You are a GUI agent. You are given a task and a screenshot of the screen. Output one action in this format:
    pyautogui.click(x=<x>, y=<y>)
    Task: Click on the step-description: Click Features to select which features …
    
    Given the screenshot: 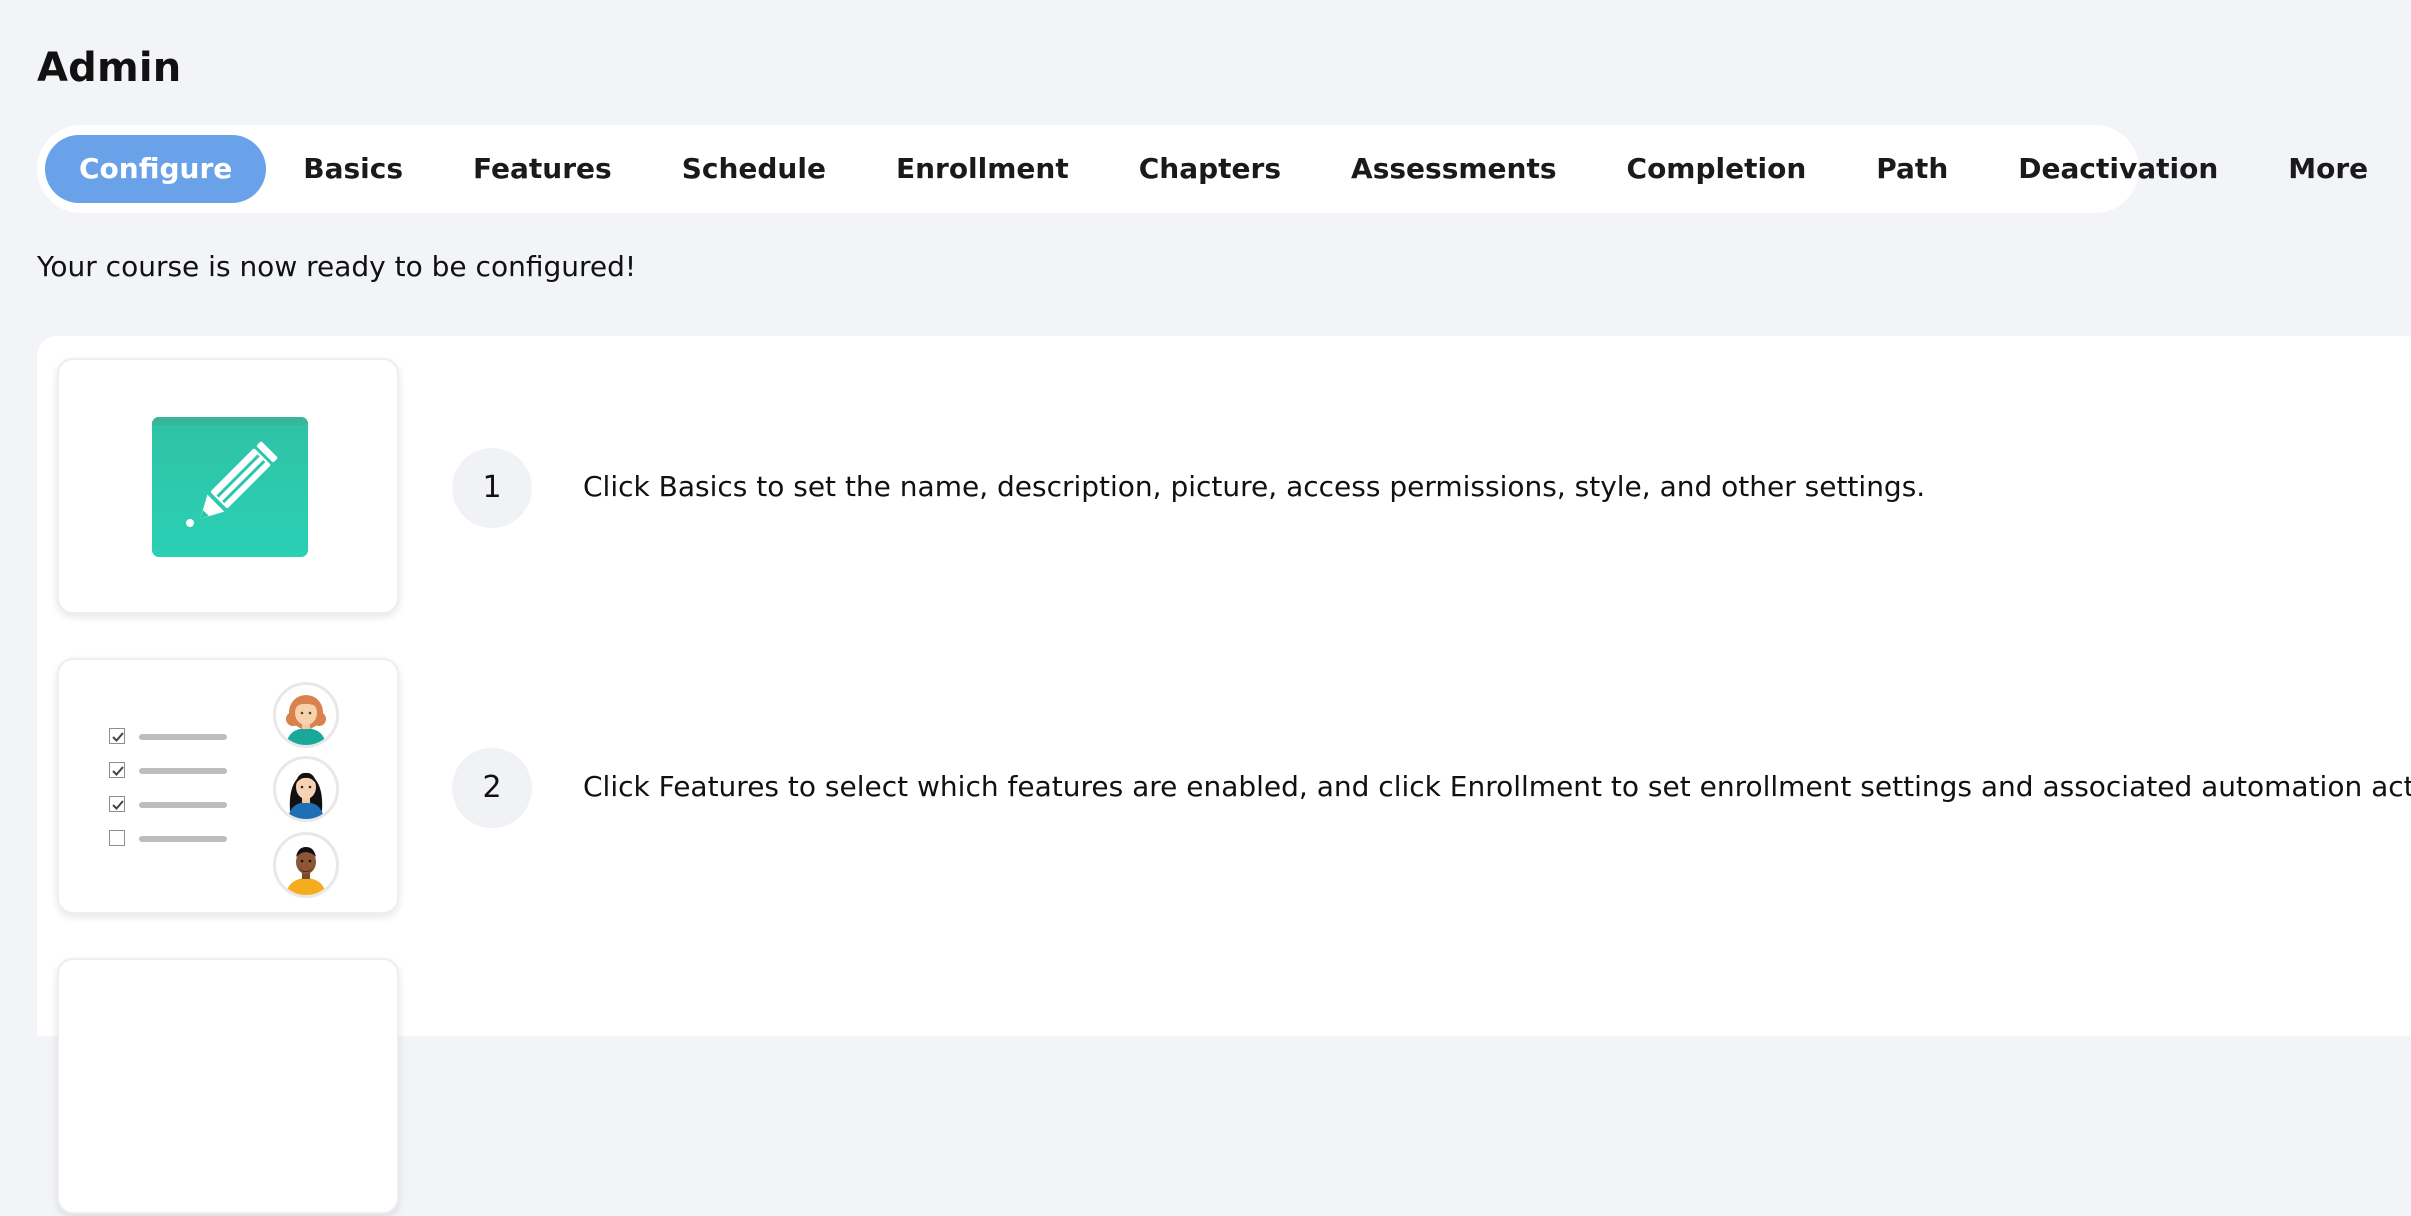 What is the action you would take?
    pyautogui.click(x=1497, y=786)
    